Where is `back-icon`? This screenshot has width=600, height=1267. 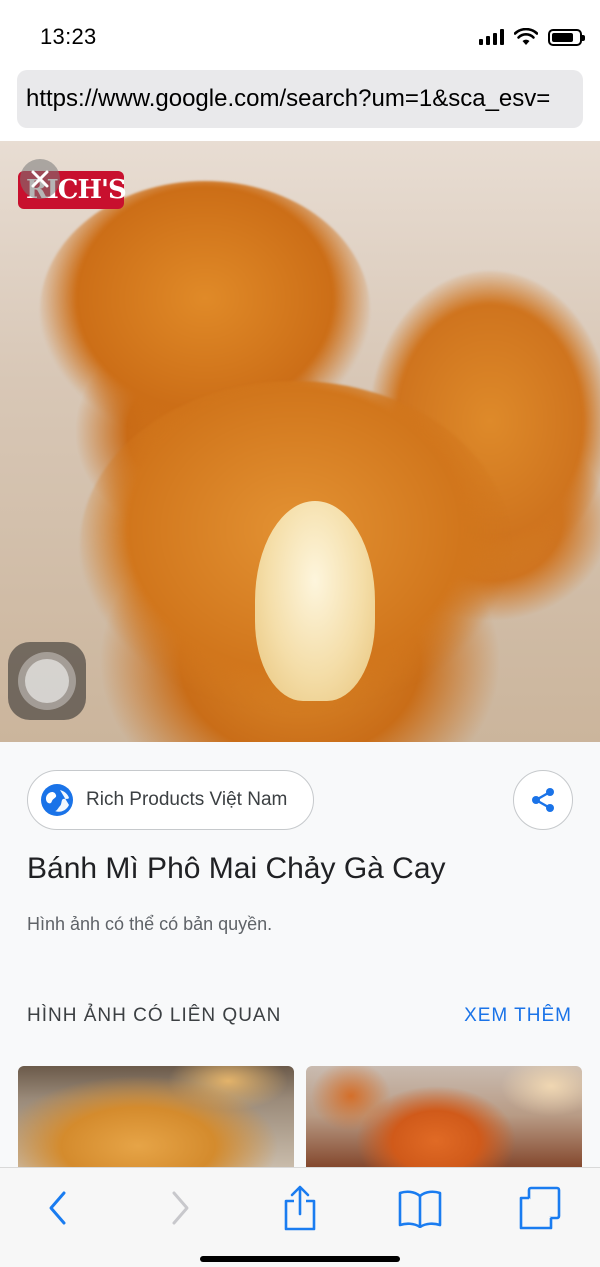 back-icon is located at coordinates (57, 1208).